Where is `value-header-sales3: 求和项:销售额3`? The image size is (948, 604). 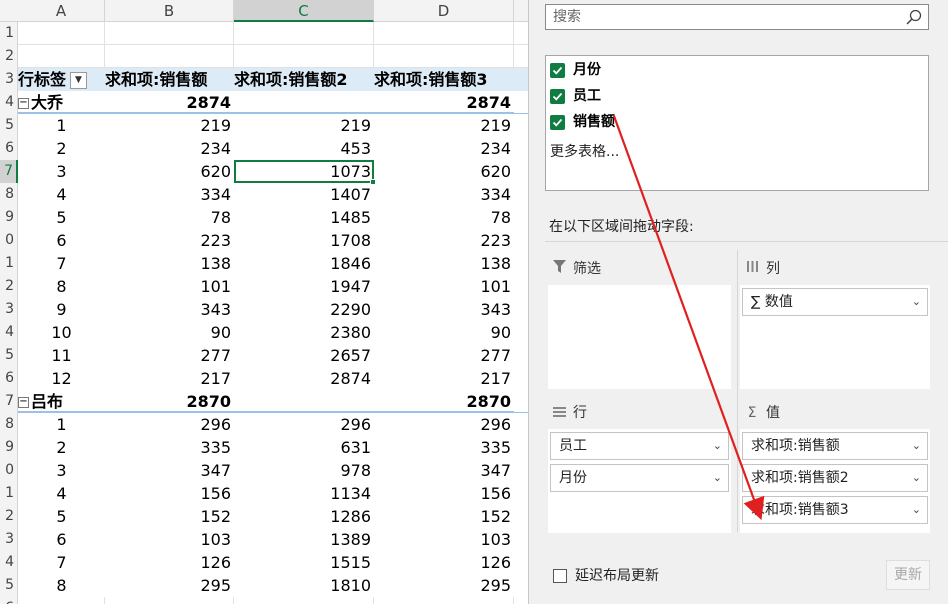
value-header-sales3: 求和项:销售额3 is located at coordinates (444, 79).